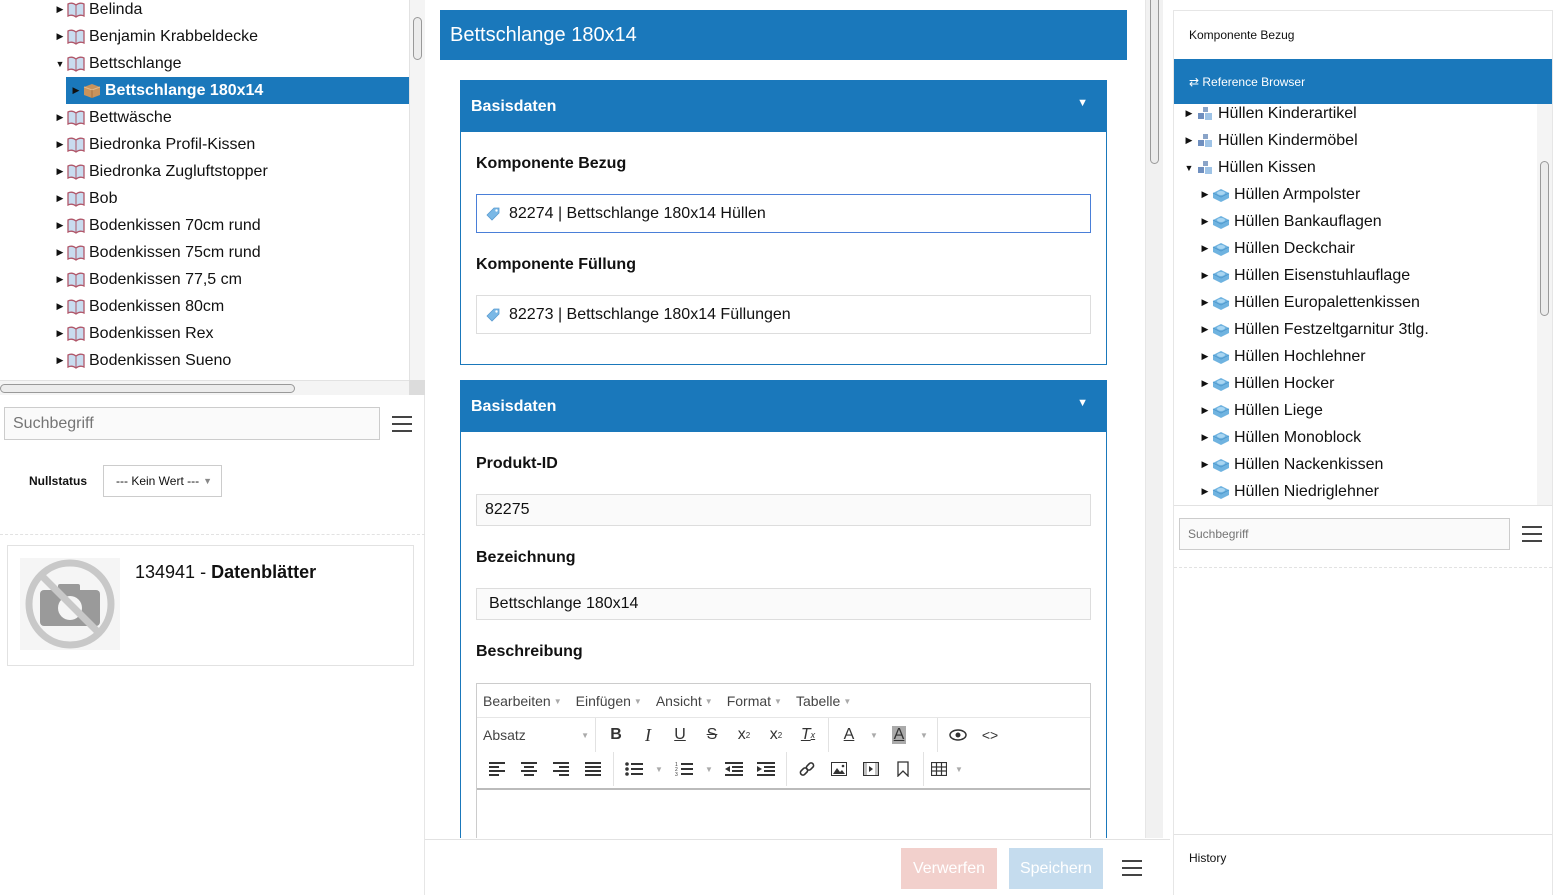  Describe the element at coordinates (1363, 81) in the screenshot. I see `reference-browser-tab: ⇄ Reference Browser` at that location.